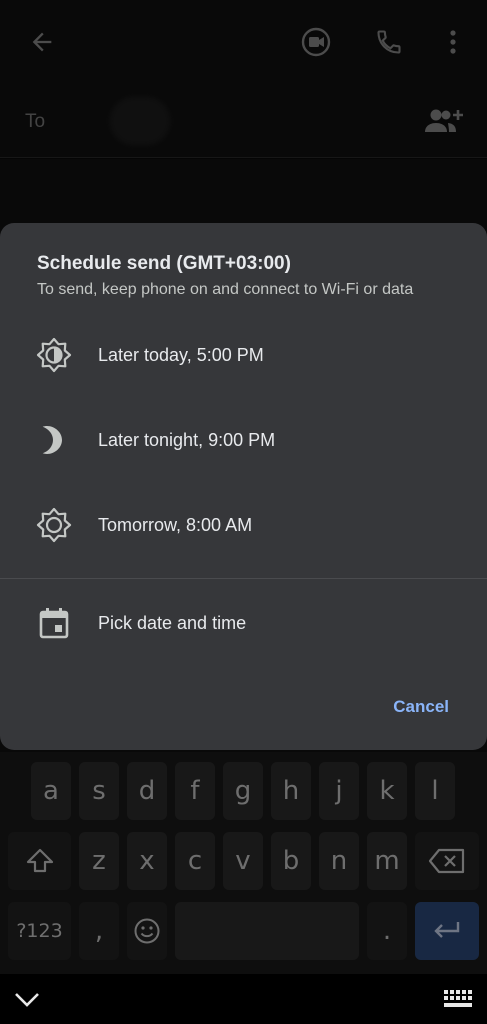  I want to click on dialog-title: Schedule send (GMT+03:00), so click(164, 263).